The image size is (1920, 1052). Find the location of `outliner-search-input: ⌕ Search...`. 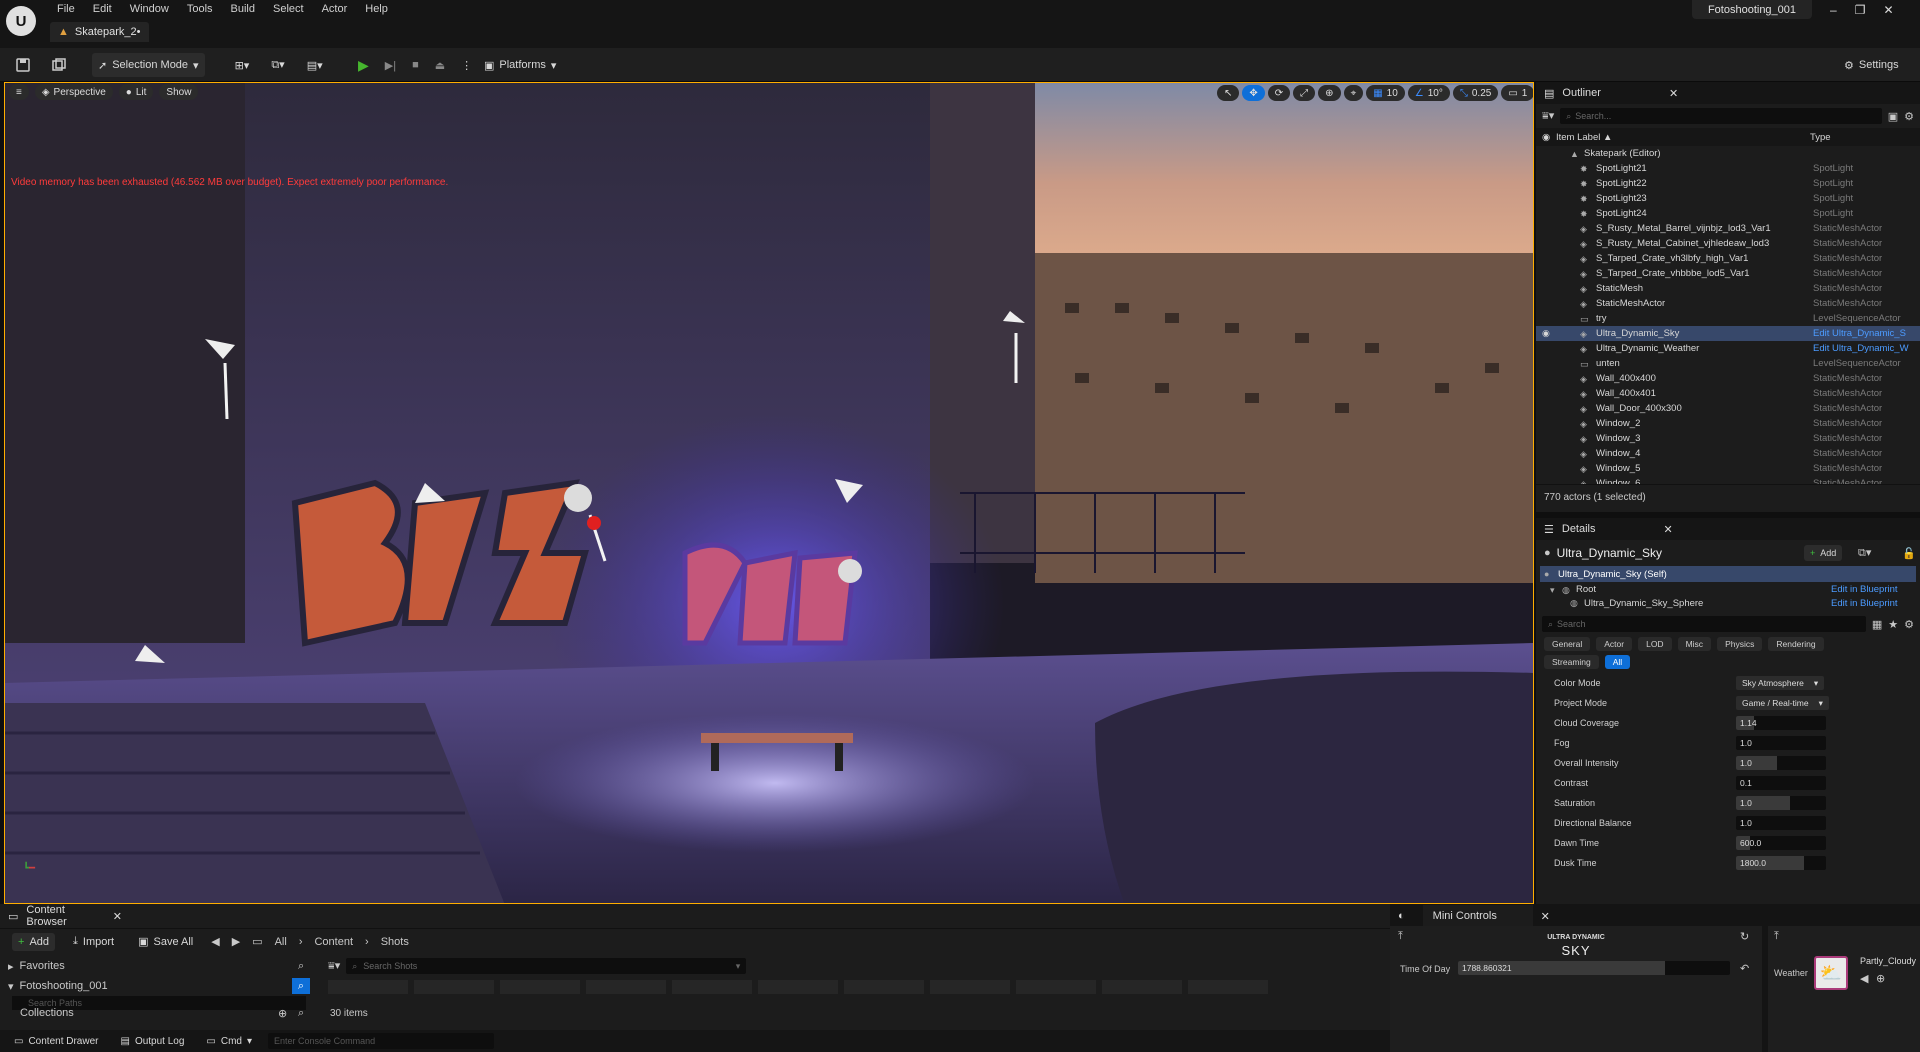

outliner-search-input: ⌕ Search... is located at coordinates (1721, 116).